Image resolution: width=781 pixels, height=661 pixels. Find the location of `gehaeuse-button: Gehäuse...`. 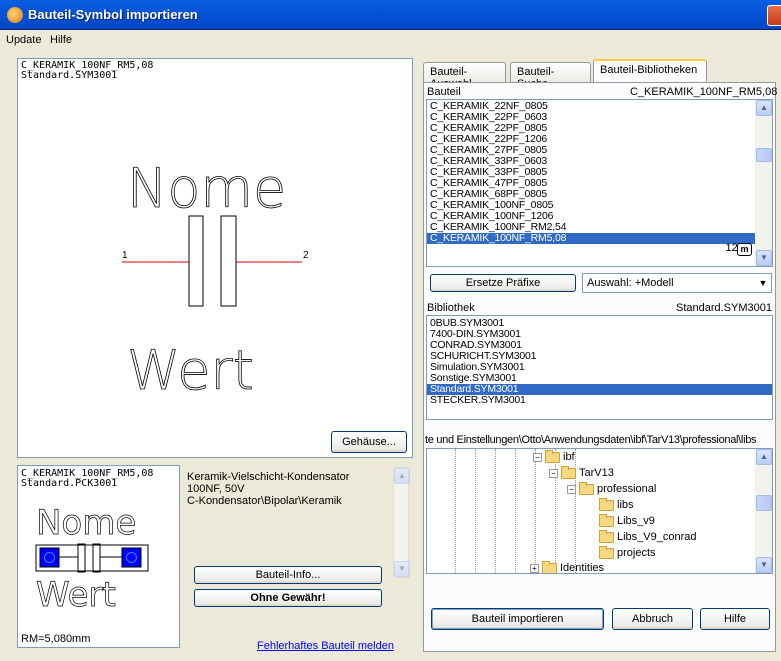

gehaeuse-button: Gehäuse... is located at coordinates (369, 442).